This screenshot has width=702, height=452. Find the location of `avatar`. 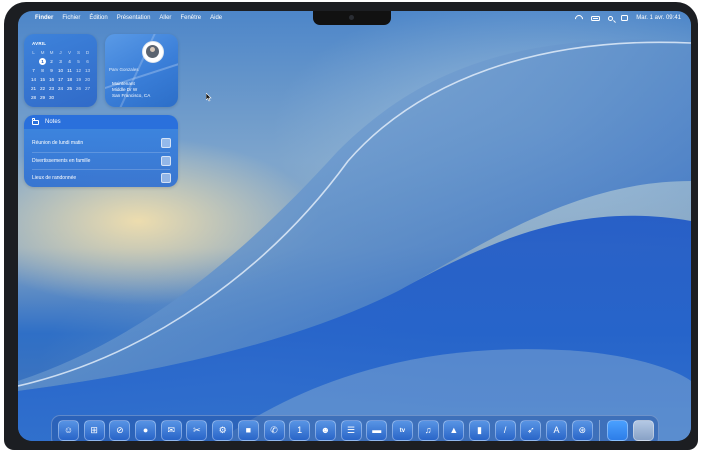

avatar is located at coordinates (152, 51).